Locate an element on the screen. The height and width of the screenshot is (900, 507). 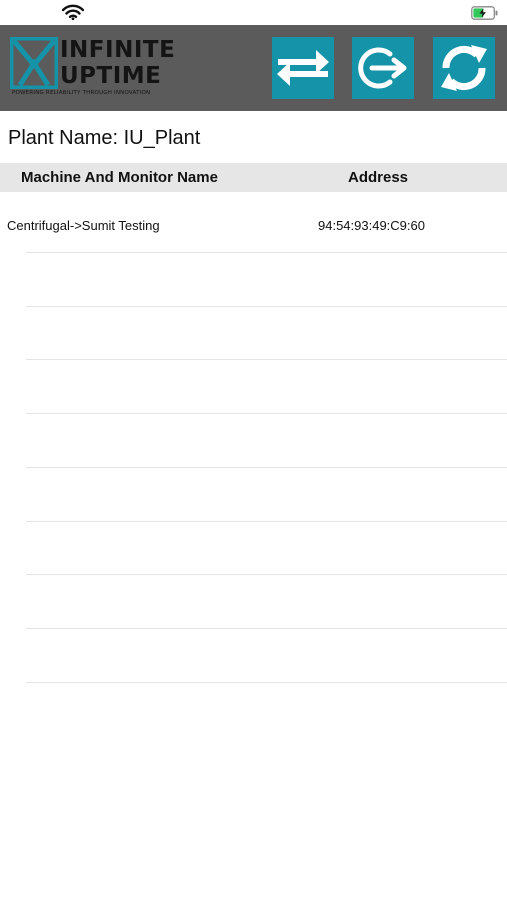
column-header-address: Address is located at coordinates (378, 177).